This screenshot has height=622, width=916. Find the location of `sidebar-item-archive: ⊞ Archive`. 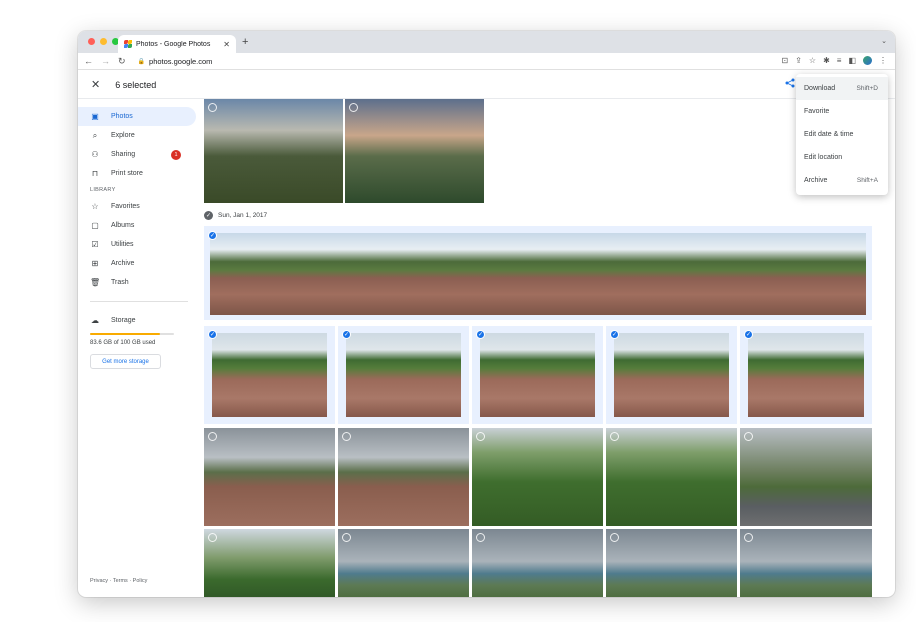

sidebar-item-archive: ⊞ Archive is located at coordinates (137, 263).